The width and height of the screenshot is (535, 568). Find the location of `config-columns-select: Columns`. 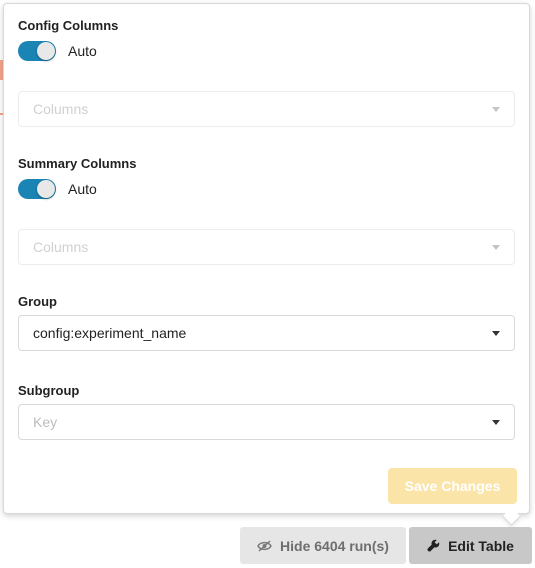

config-columns-select: Columns is located at coordinates (266, 109).